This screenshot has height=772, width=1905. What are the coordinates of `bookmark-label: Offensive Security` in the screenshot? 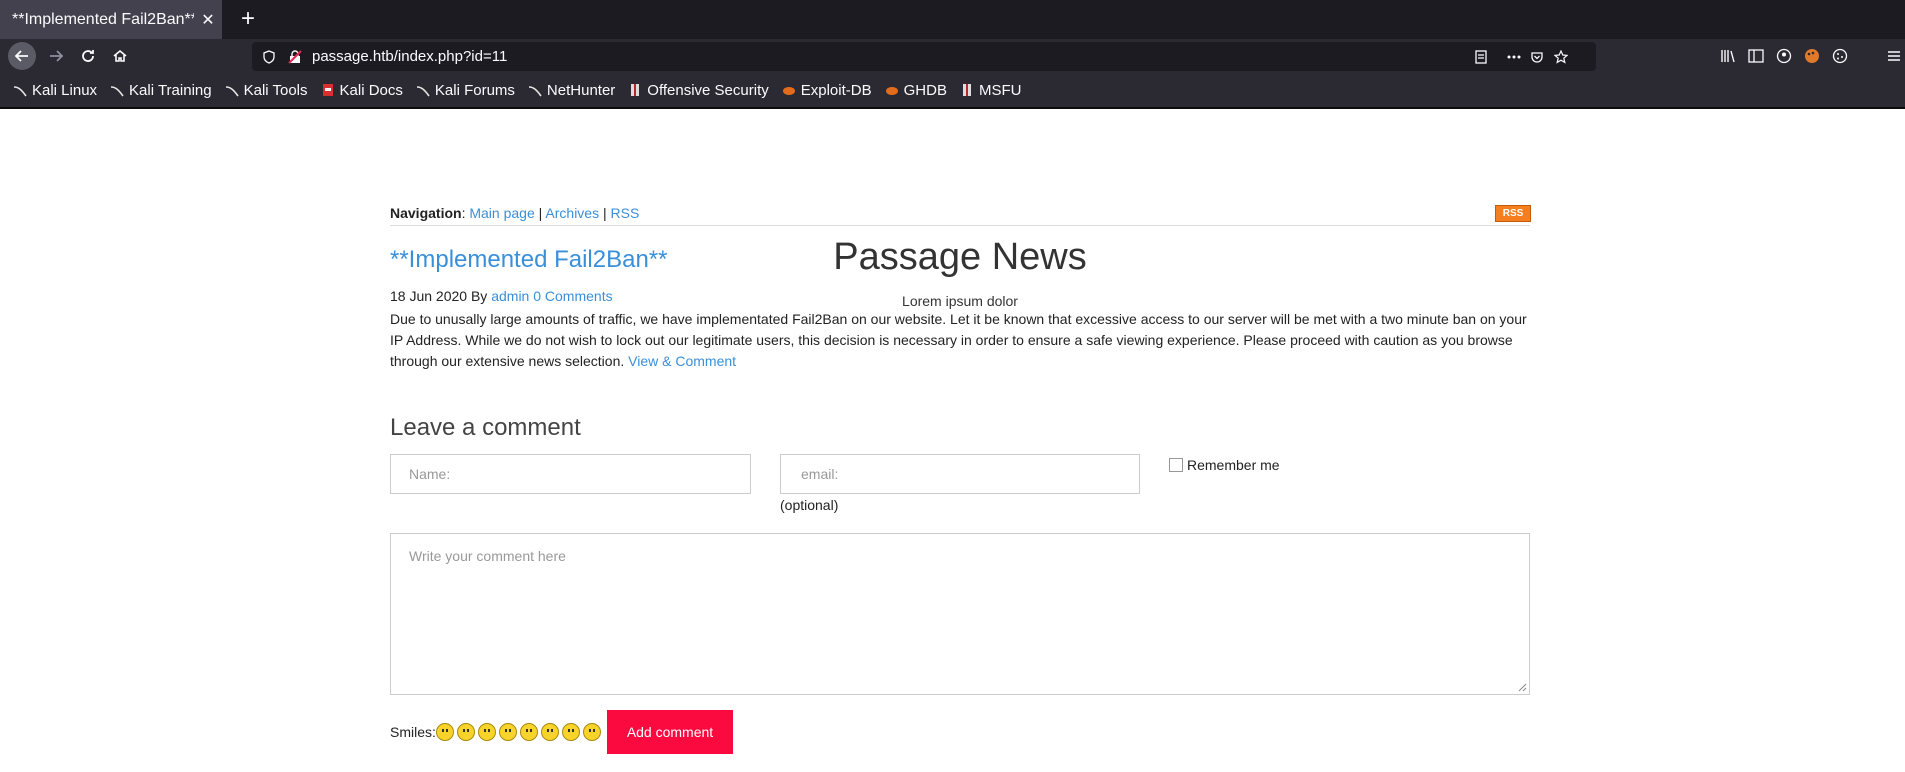 It's located at (708, 90).